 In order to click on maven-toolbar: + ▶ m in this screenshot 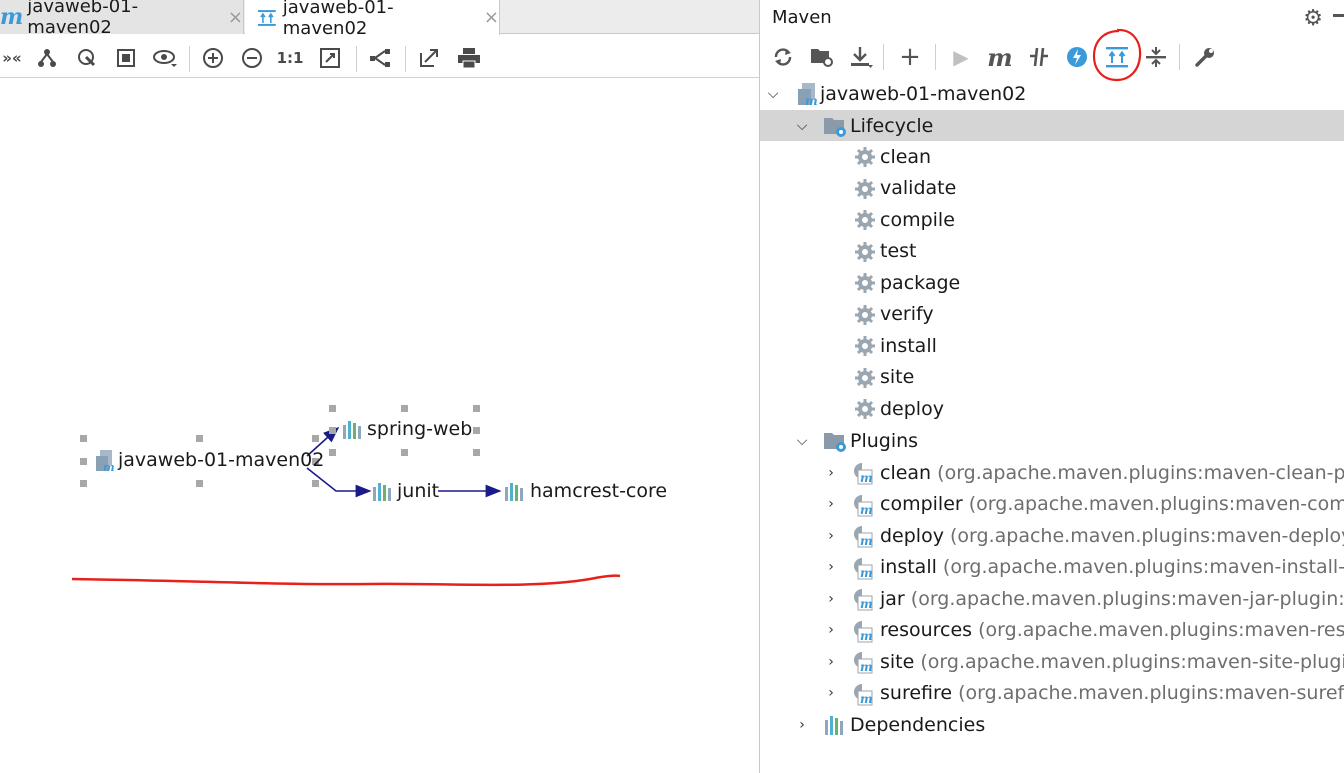, I will do `click(1052, 55)`.